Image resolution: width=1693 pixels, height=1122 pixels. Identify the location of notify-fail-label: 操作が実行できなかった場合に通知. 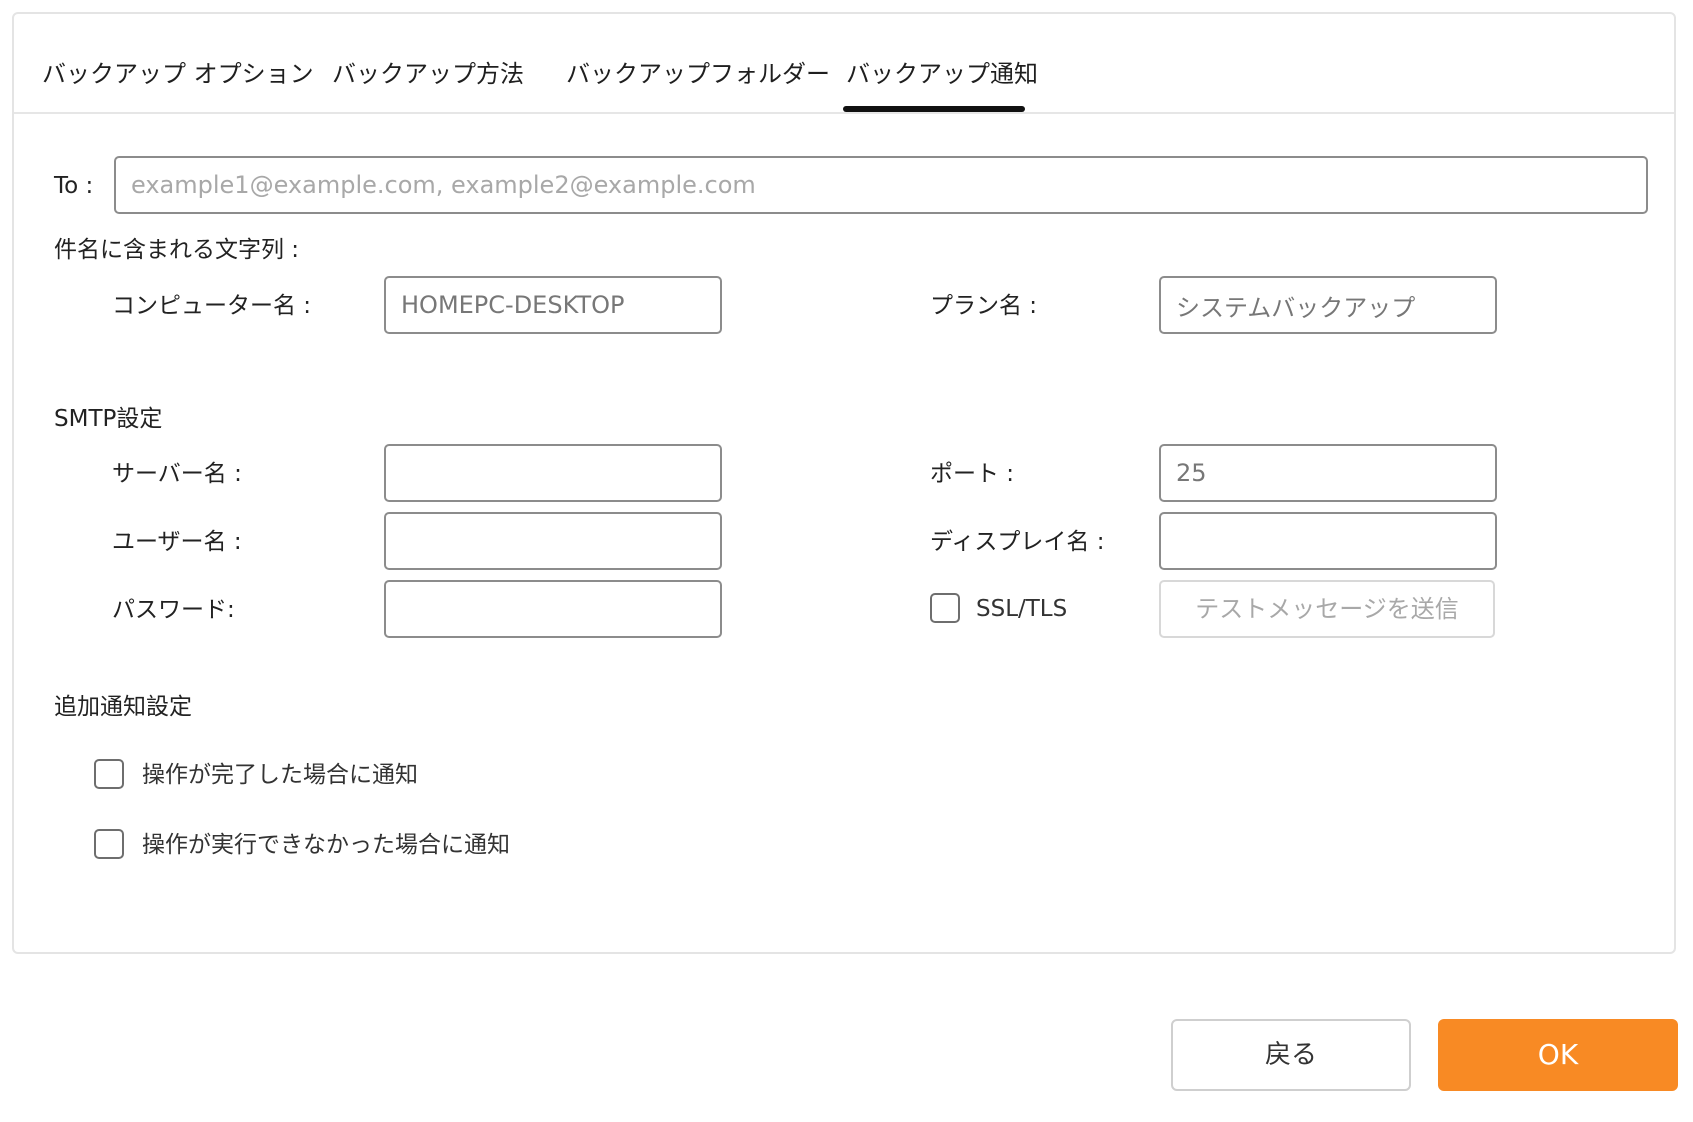
(326, 845).